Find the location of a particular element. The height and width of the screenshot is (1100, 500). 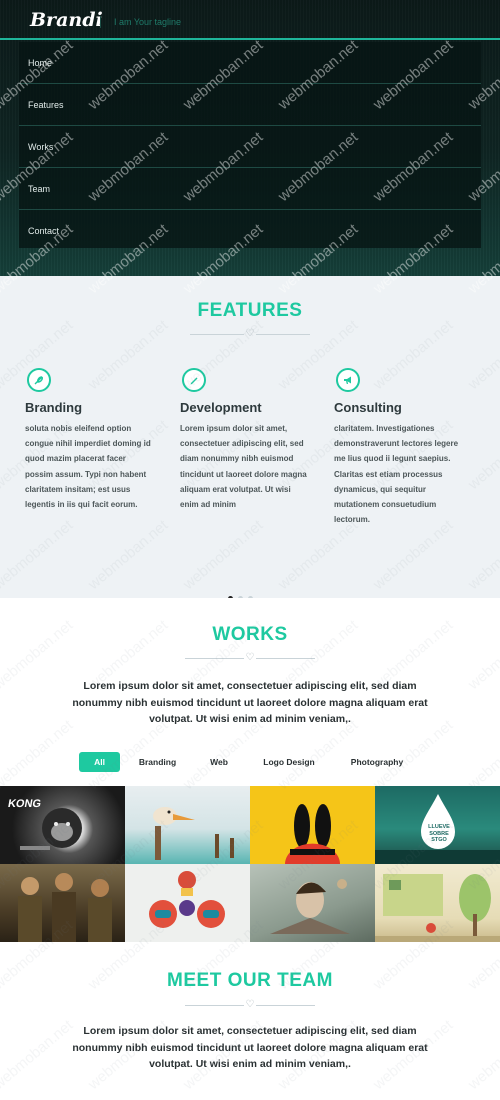

portfolio-tile-surreal-portrait-collage is located at coordinates (312, 903).